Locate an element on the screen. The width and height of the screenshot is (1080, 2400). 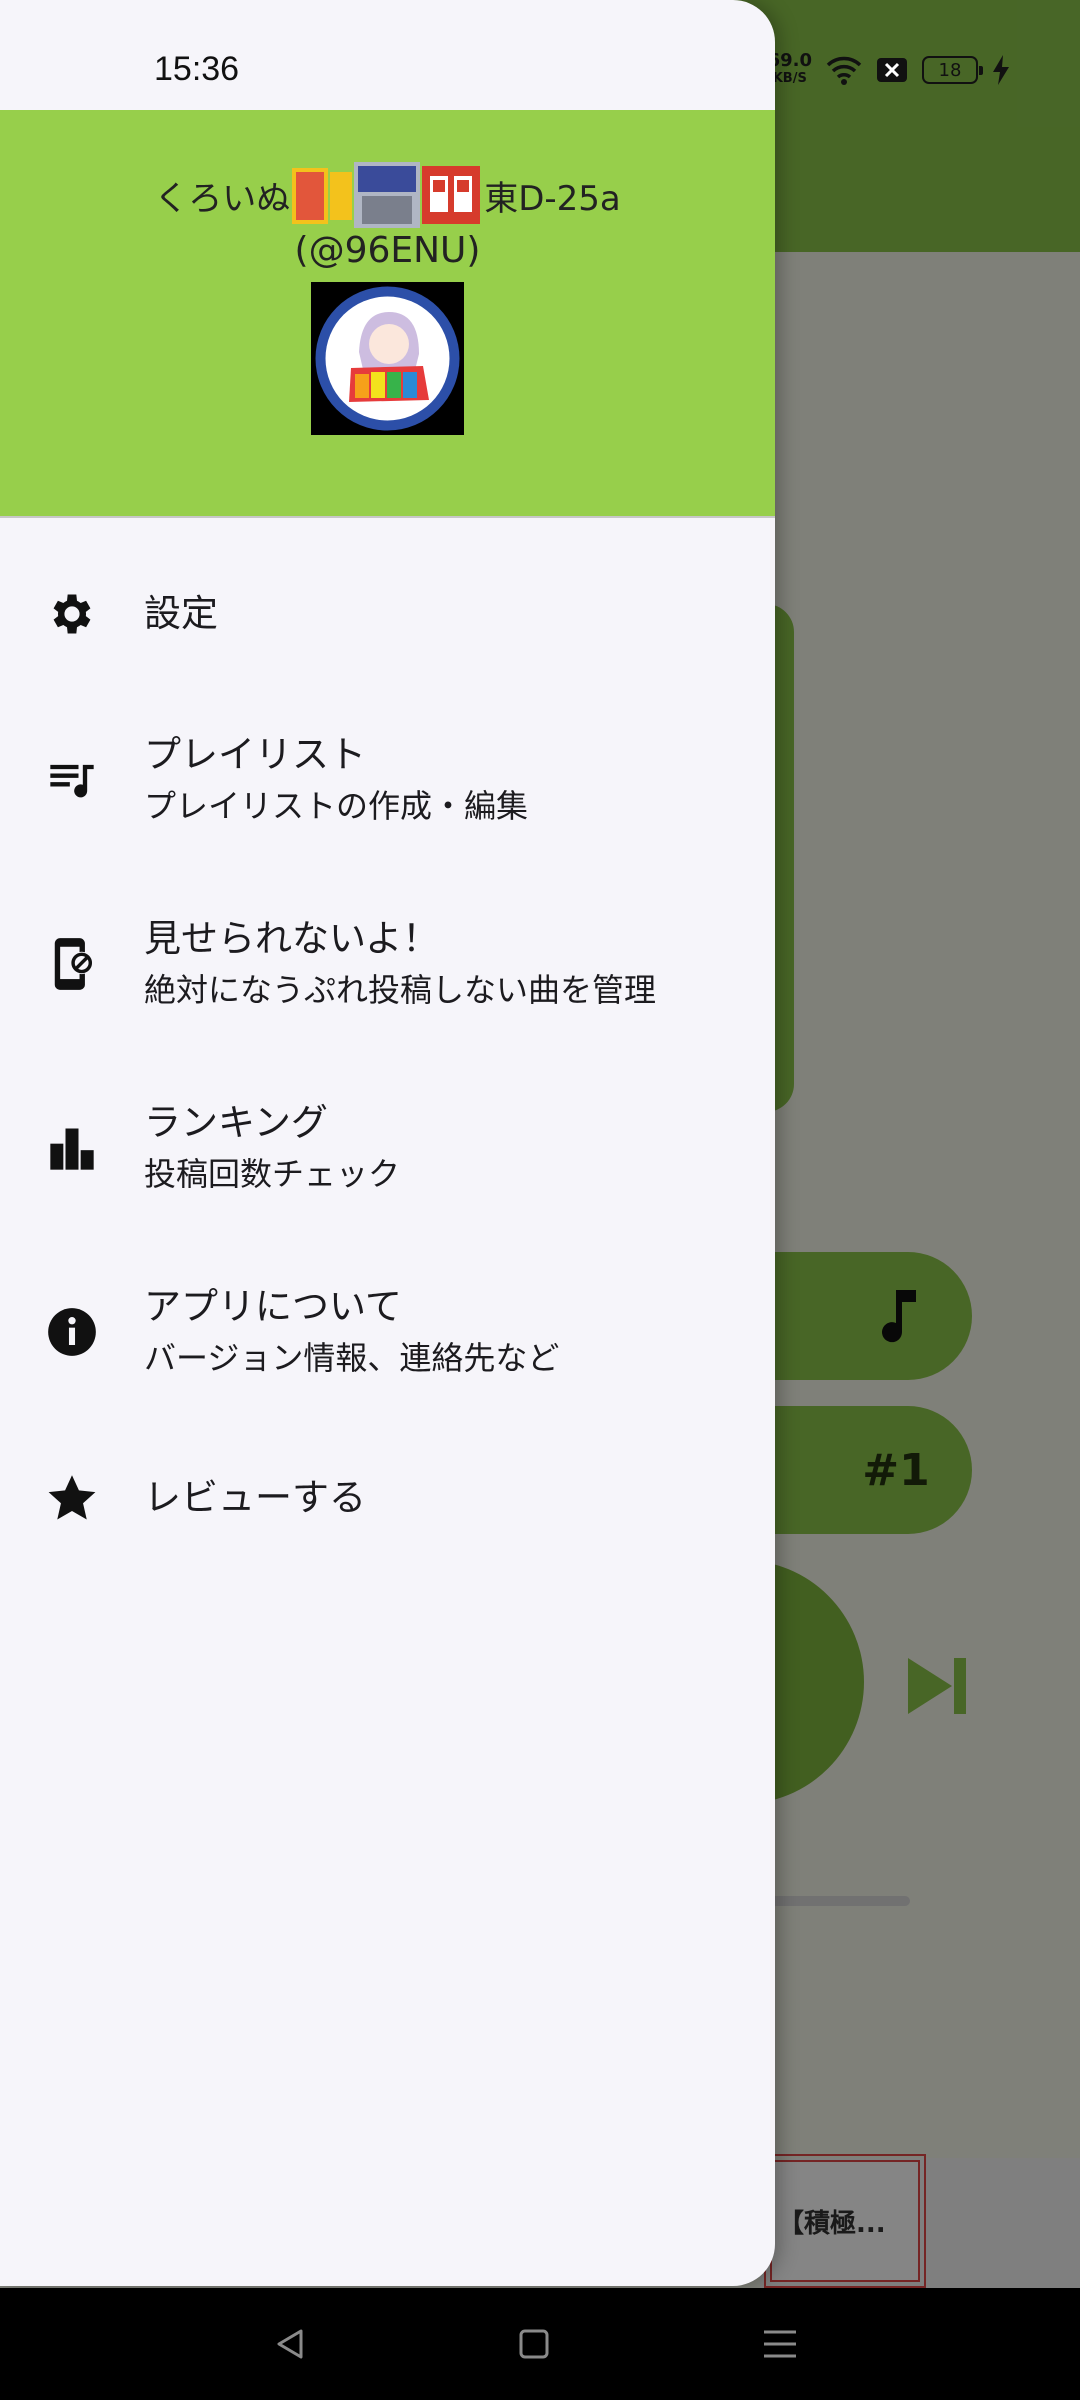
phone-block-icon is located at coordinates (72, 964).